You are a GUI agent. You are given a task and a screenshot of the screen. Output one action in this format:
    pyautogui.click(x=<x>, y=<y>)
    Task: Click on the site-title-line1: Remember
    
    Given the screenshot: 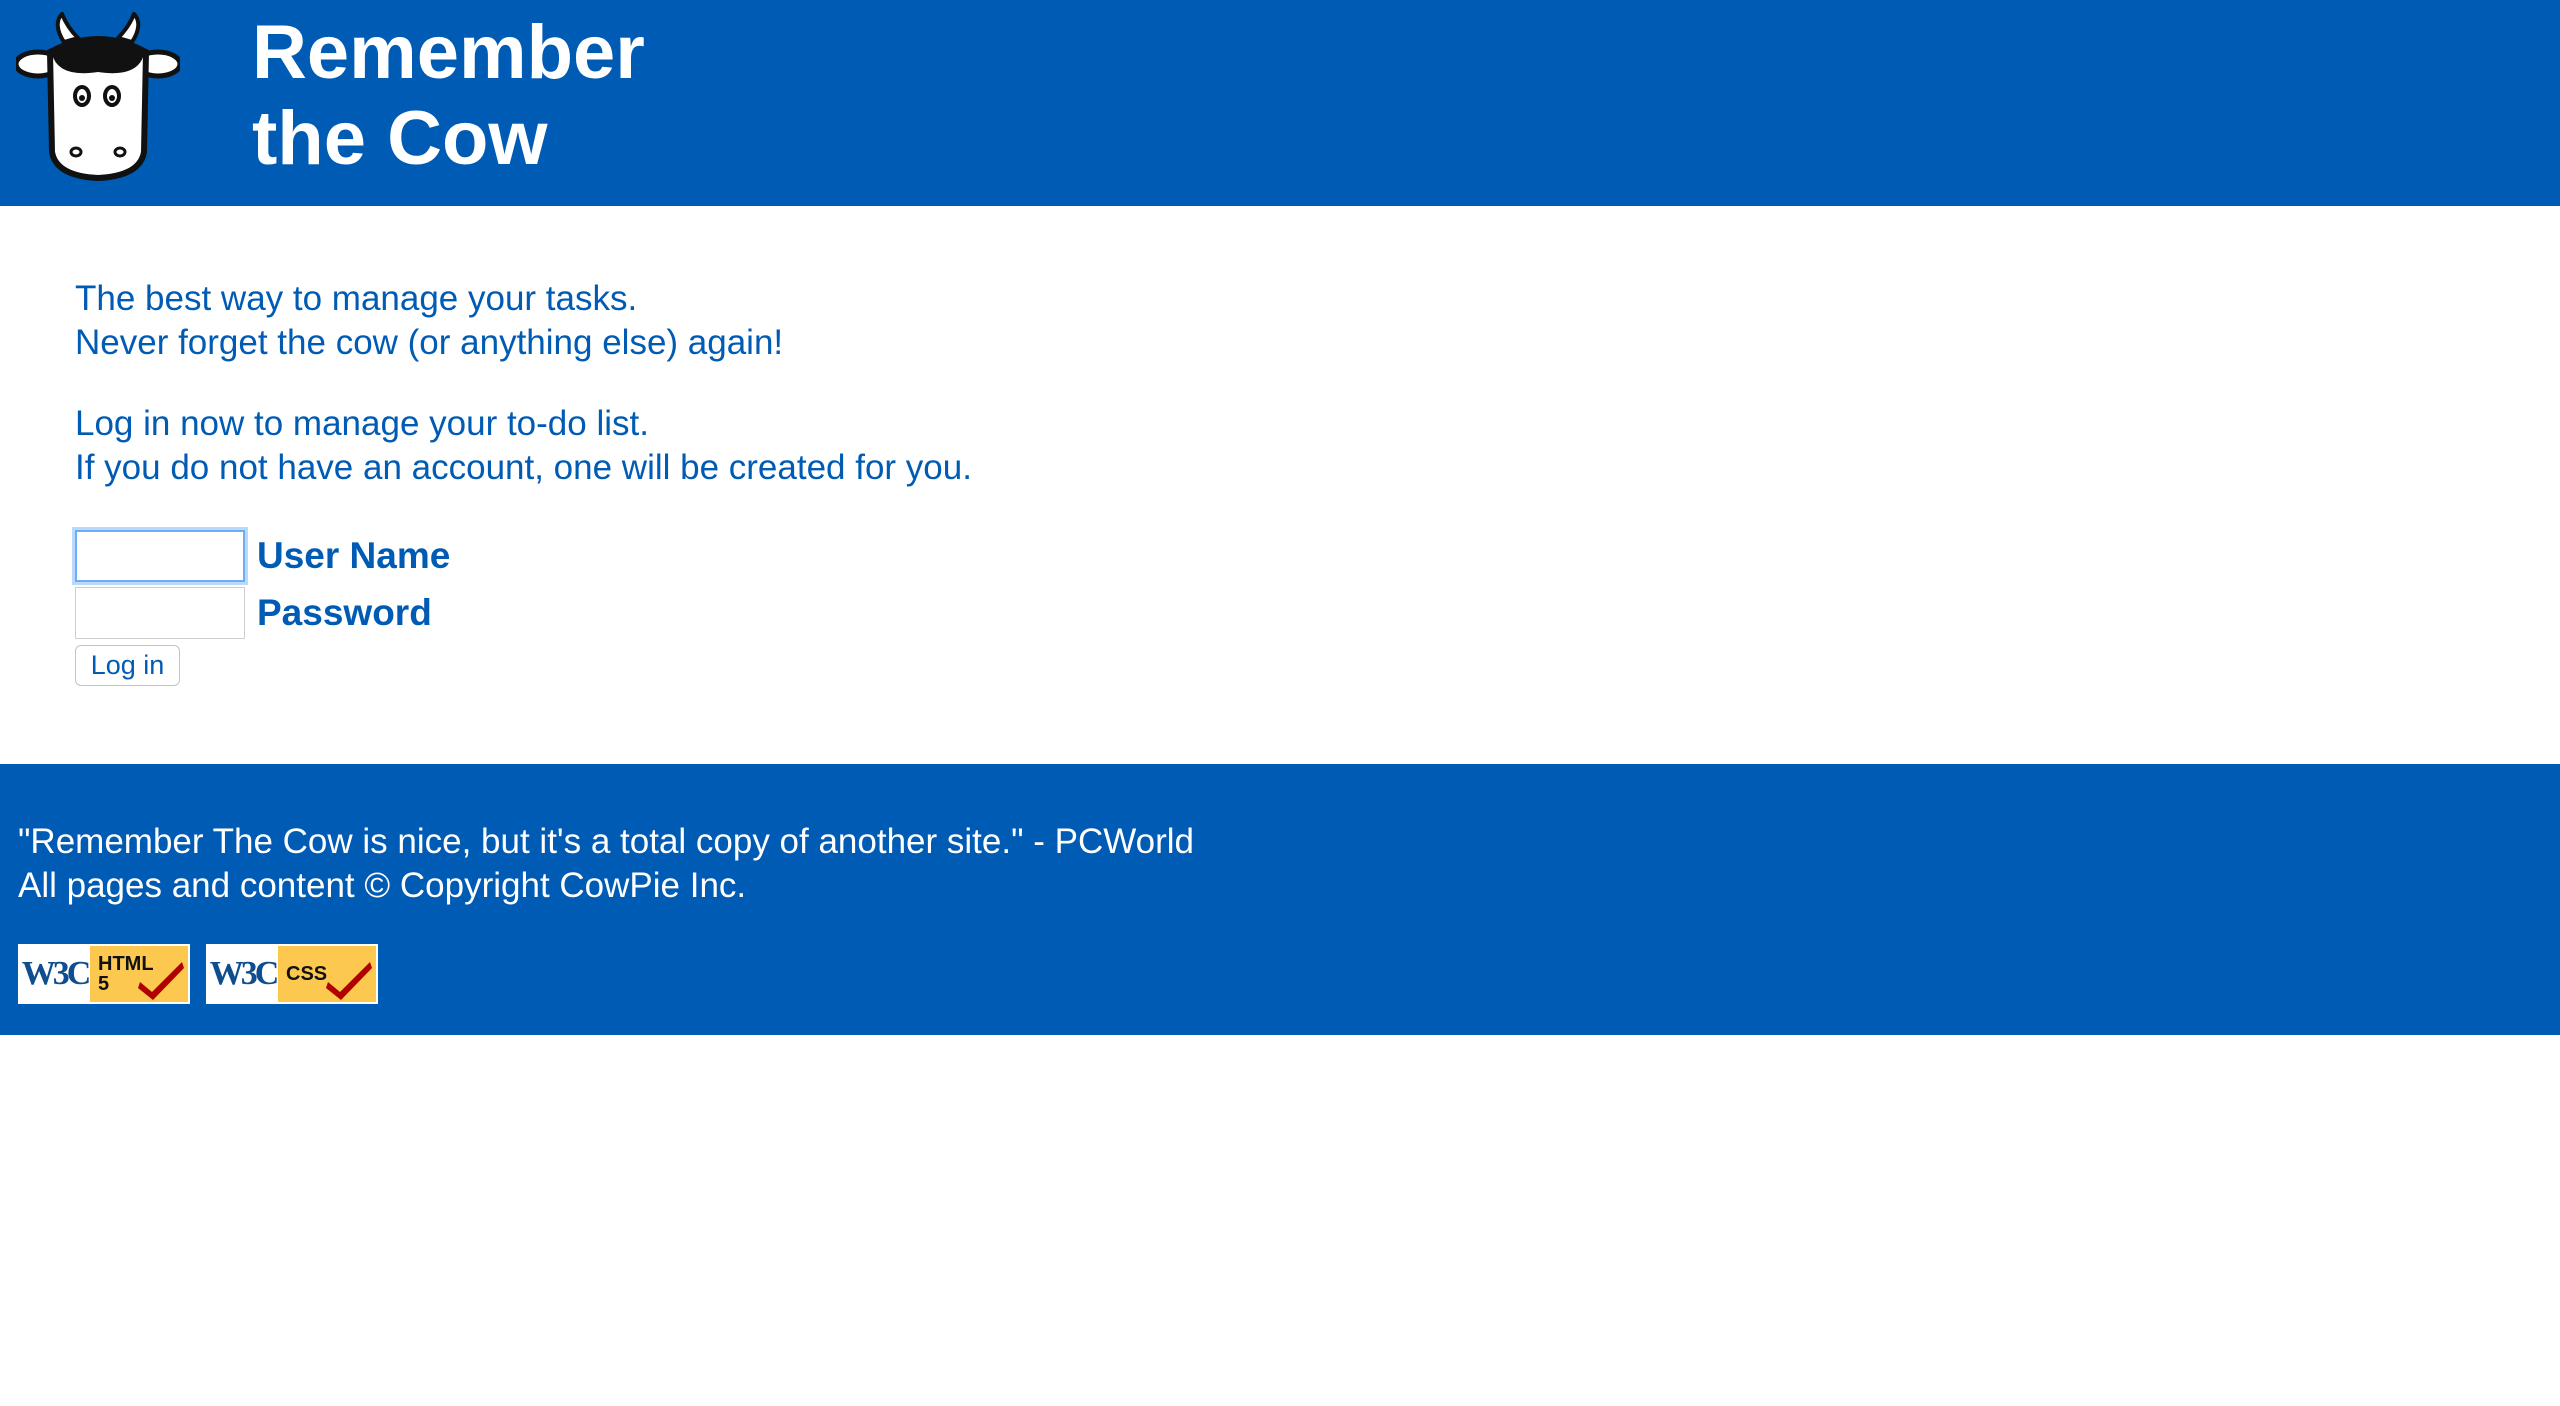 What is the action you would take?
    pyautogui.click(x=448, y=52)
    